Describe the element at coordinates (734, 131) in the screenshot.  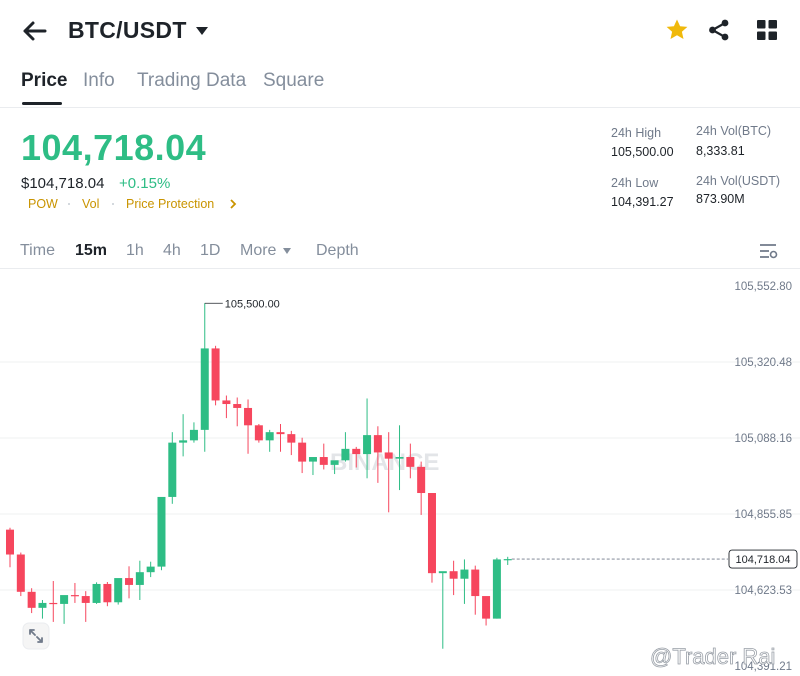
I see `stat-vol-btc-label: 24h Vol(BTC)` at that location.